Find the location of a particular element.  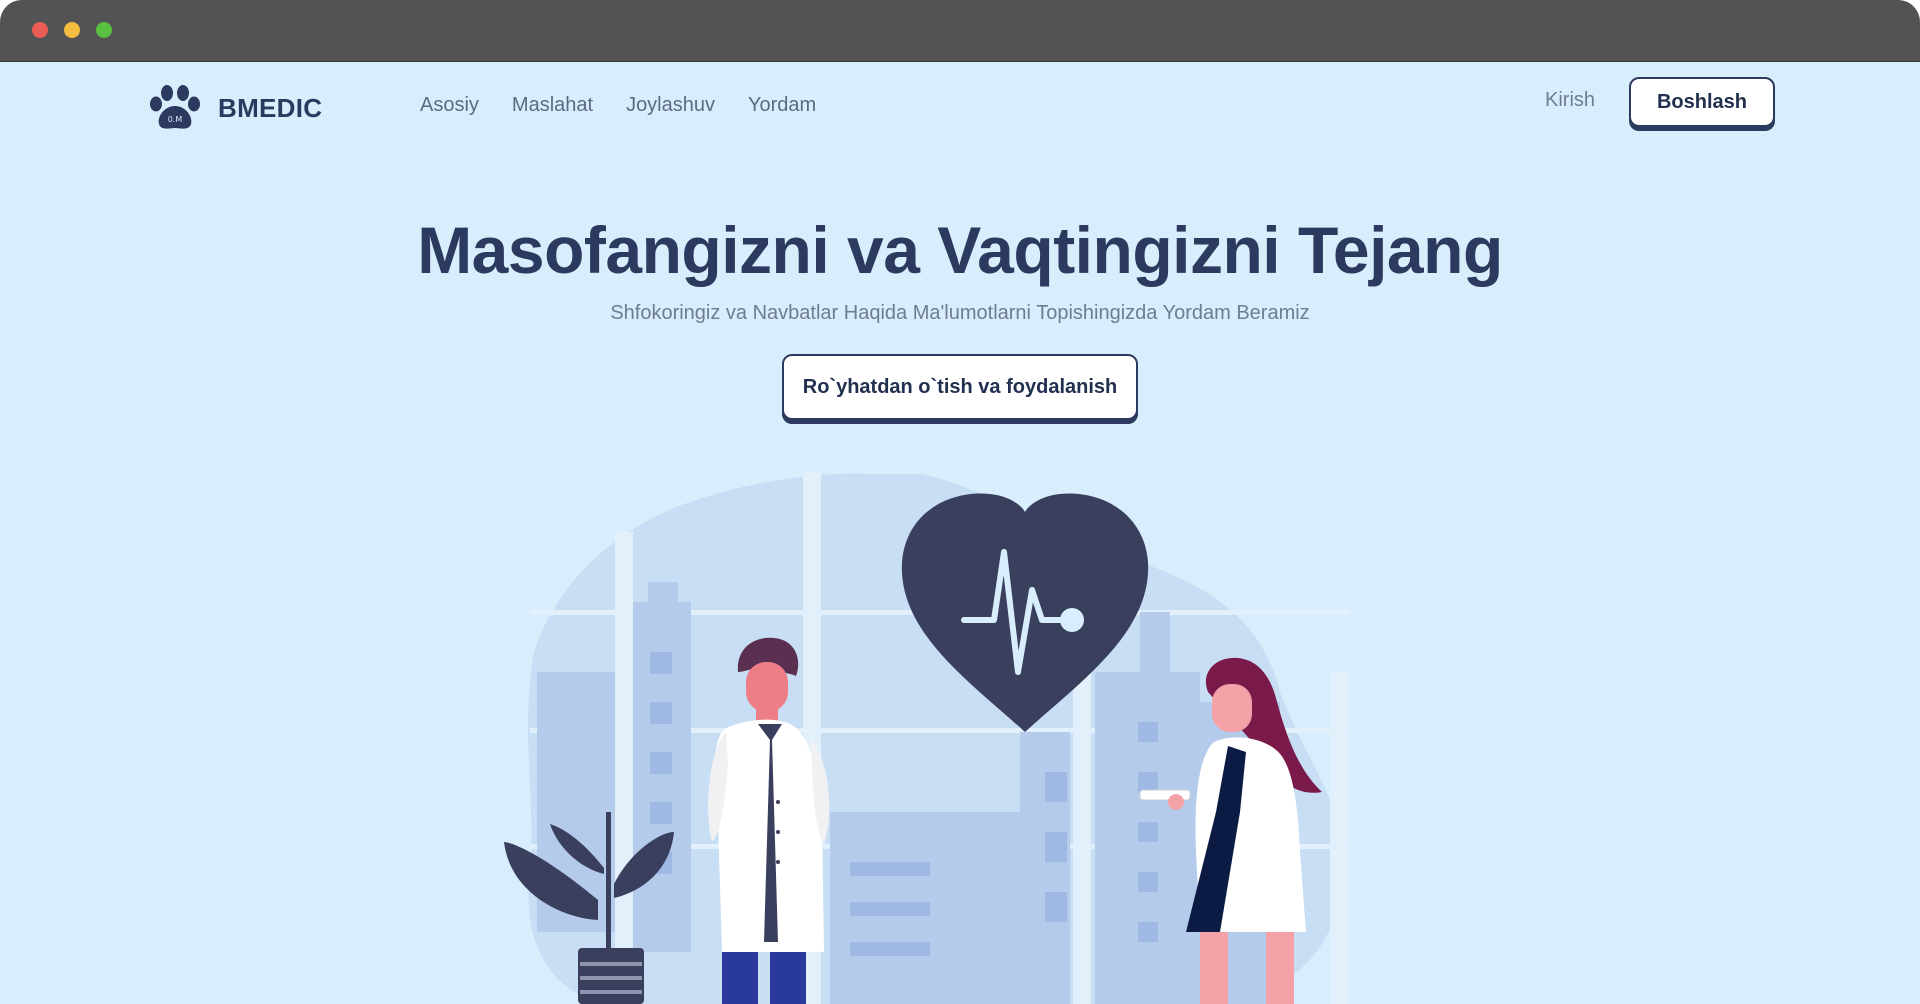

close-window-button is located at coordinates (40, 30).